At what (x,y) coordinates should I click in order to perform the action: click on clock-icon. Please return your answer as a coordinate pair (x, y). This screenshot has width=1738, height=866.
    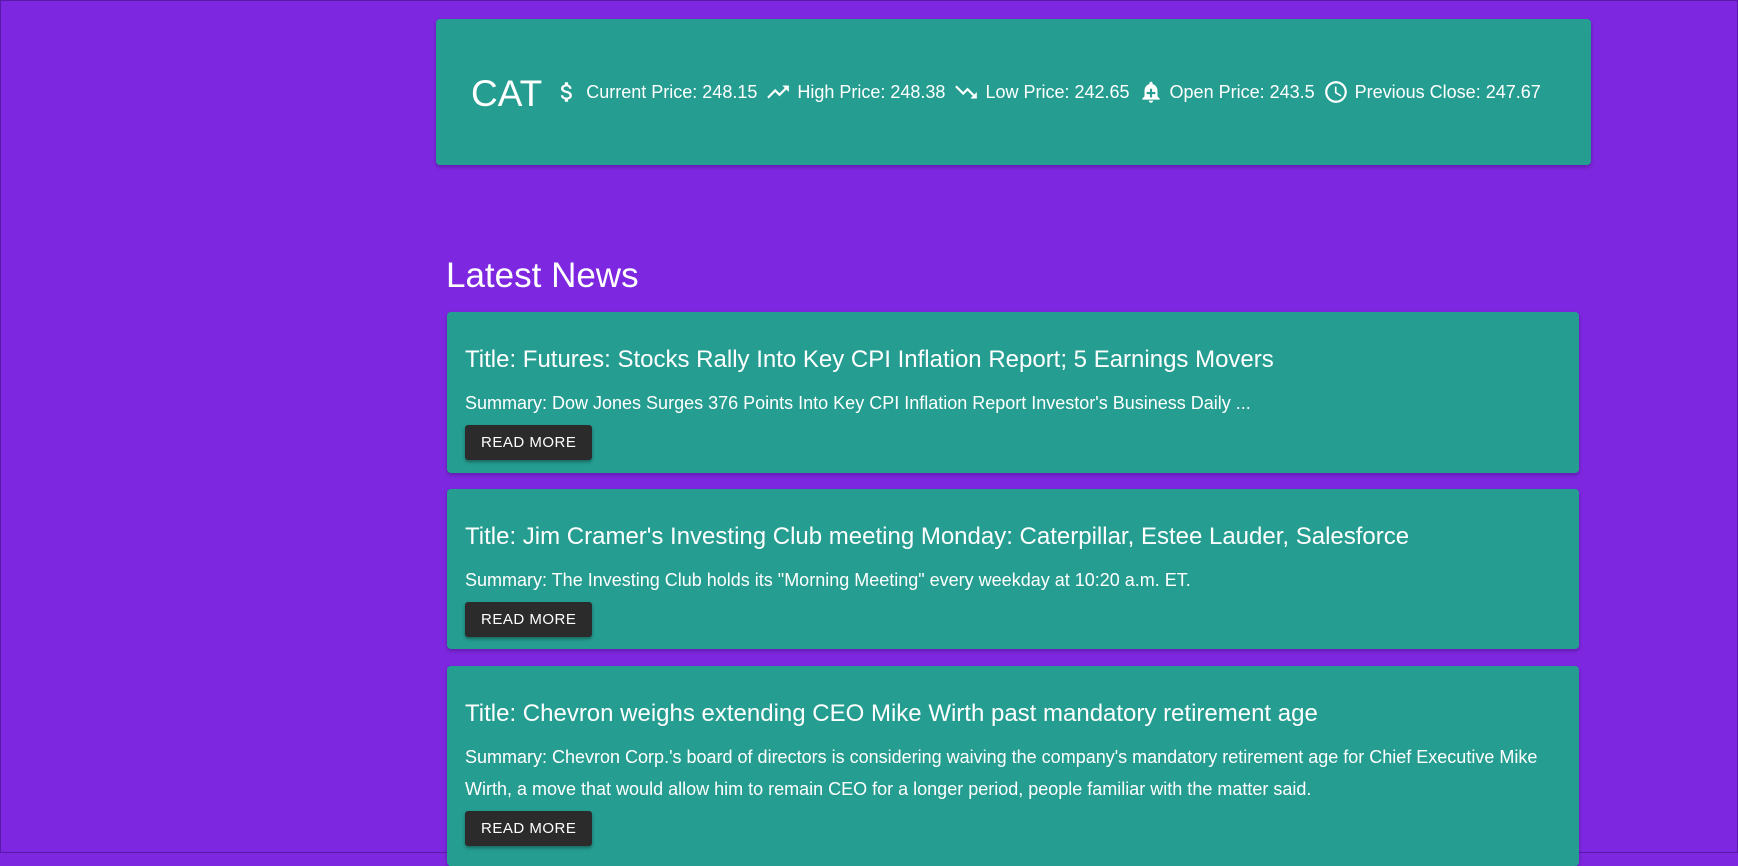
    Looking at the image, I should click on (1336, 92).